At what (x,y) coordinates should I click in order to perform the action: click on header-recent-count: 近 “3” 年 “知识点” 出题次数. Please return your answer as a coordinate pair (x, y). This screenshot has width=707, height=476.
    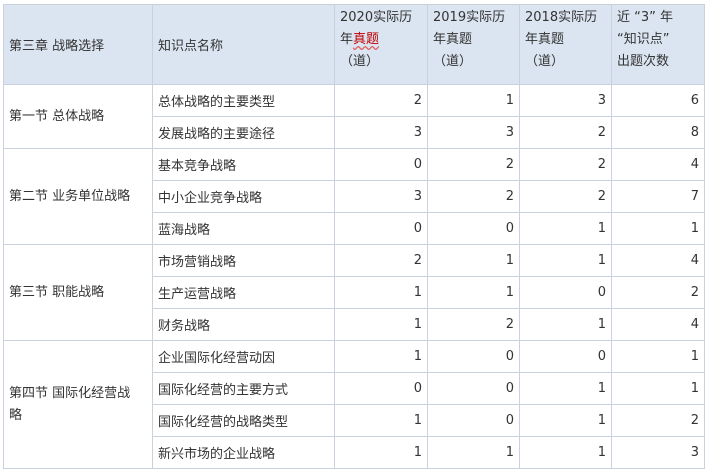
    Looking at the image, I should click on (658, 44).